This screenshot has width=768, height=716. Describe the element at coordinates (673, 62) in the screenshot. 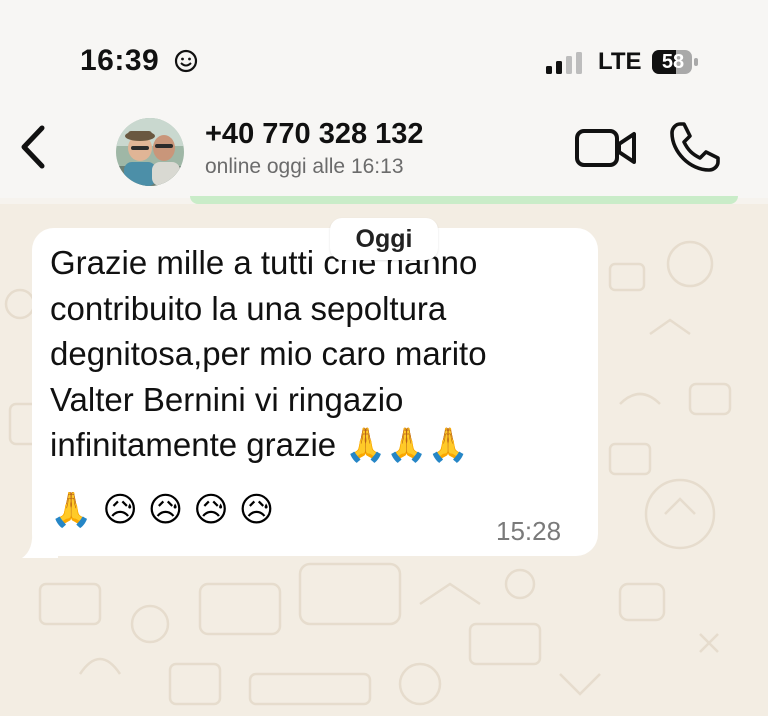

I see `battery-level: 58` at that location.